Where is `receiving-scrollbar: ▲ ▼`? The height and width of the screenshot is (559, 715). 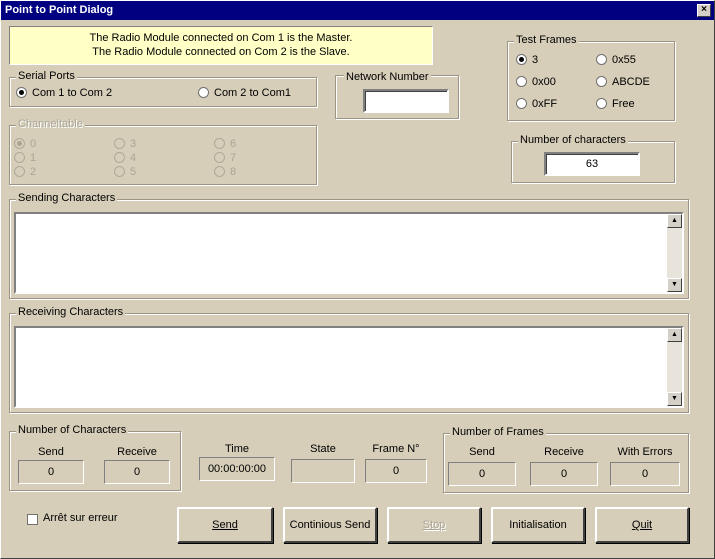 receiving-scrollbar: ▲ ▼ is located at coordinates (674, 367).